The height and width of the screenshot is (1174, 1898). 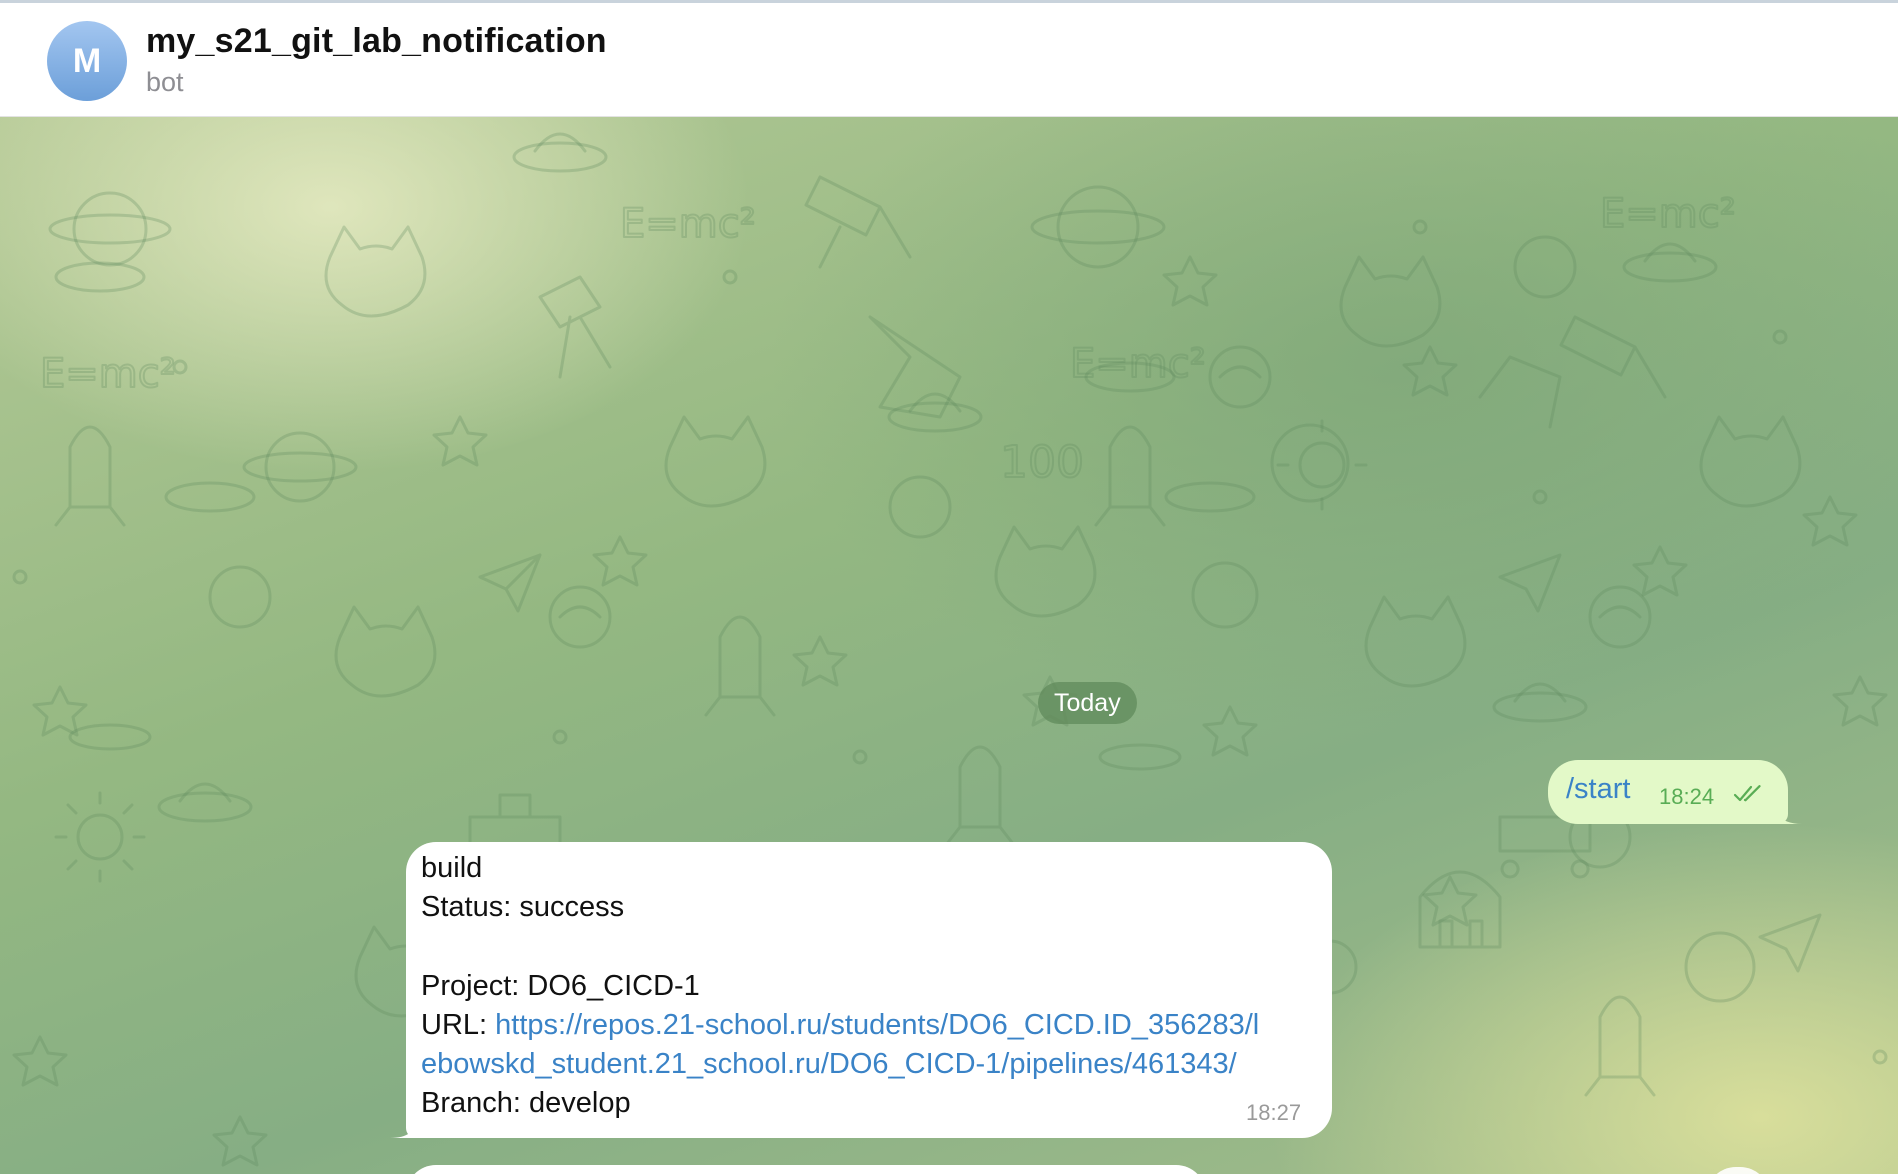 I want to click on message-command-link: /start, so click(x=1598, y=789).